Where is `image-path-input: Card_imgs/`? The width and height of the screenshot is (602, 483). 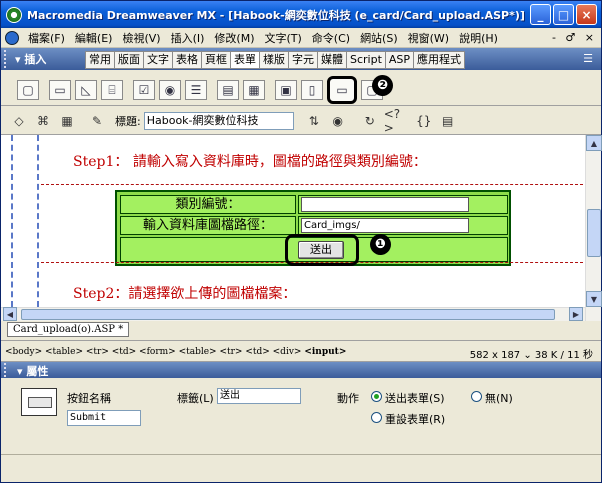
image-path-input: Card_imgs/ is located at coordinates (385, 225).